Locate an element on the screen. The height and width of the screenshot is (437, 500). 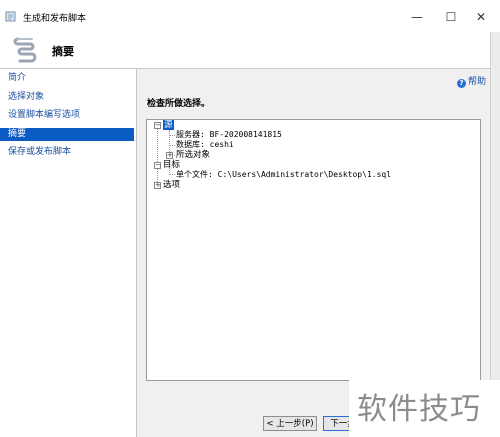
help-icon: ? is located at coordinates (461, 83).